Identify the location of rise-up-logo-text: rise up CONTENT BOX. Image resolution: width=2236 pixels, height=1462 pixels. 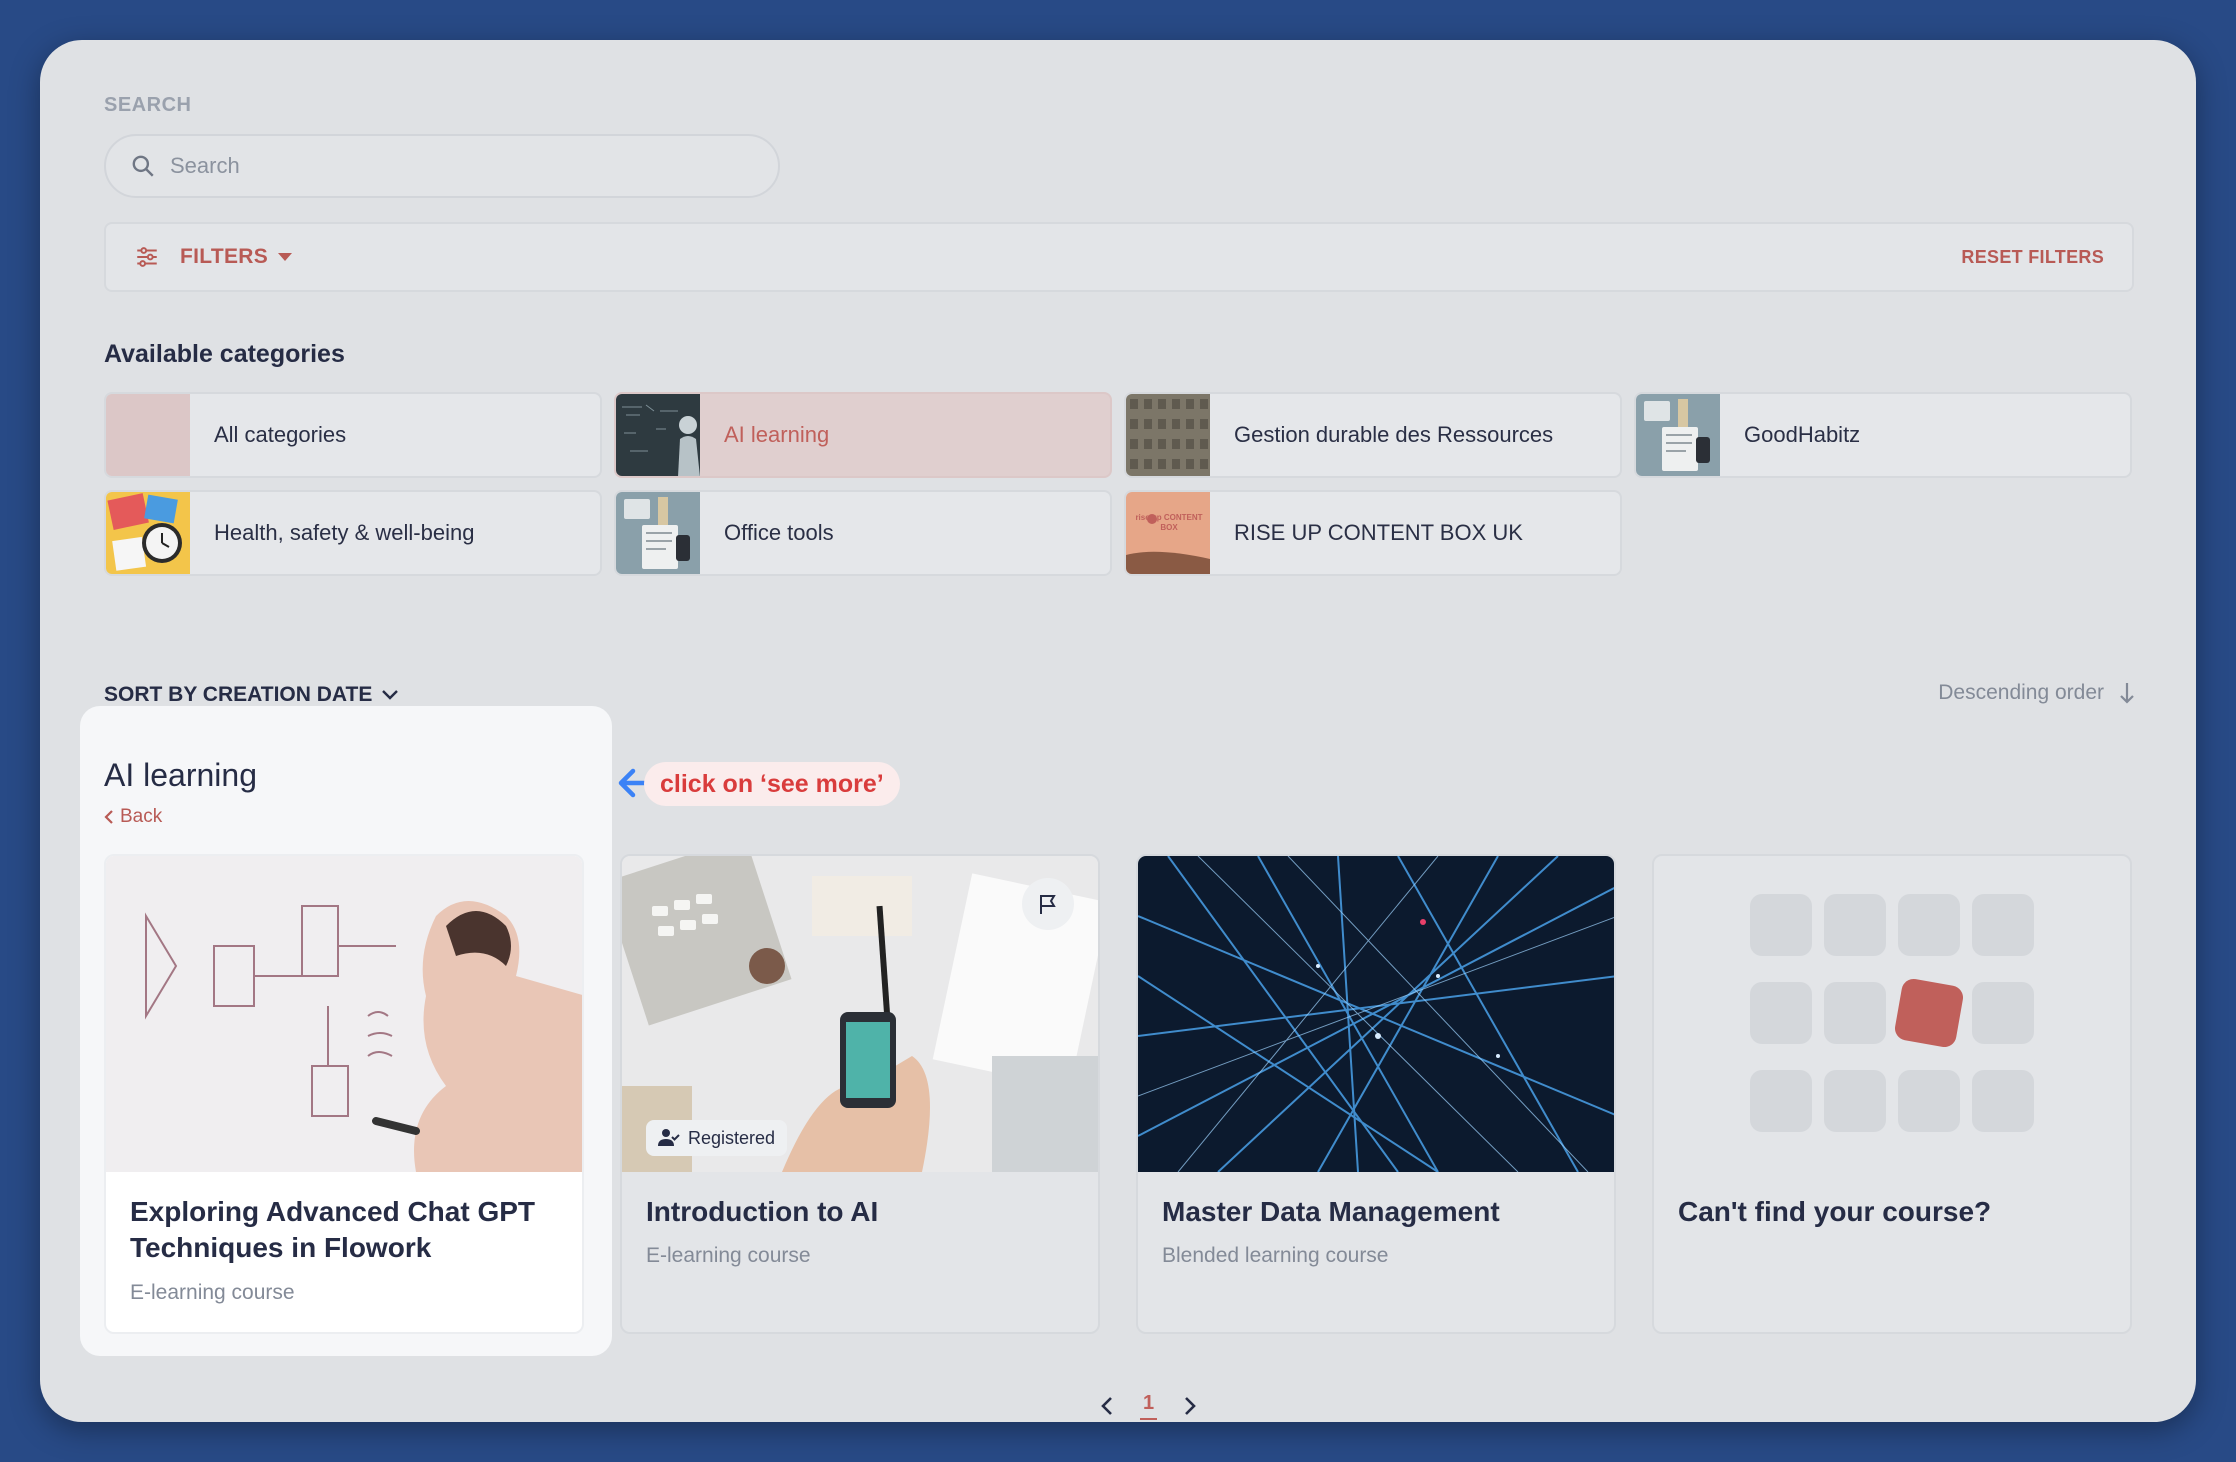
(1169, 522).